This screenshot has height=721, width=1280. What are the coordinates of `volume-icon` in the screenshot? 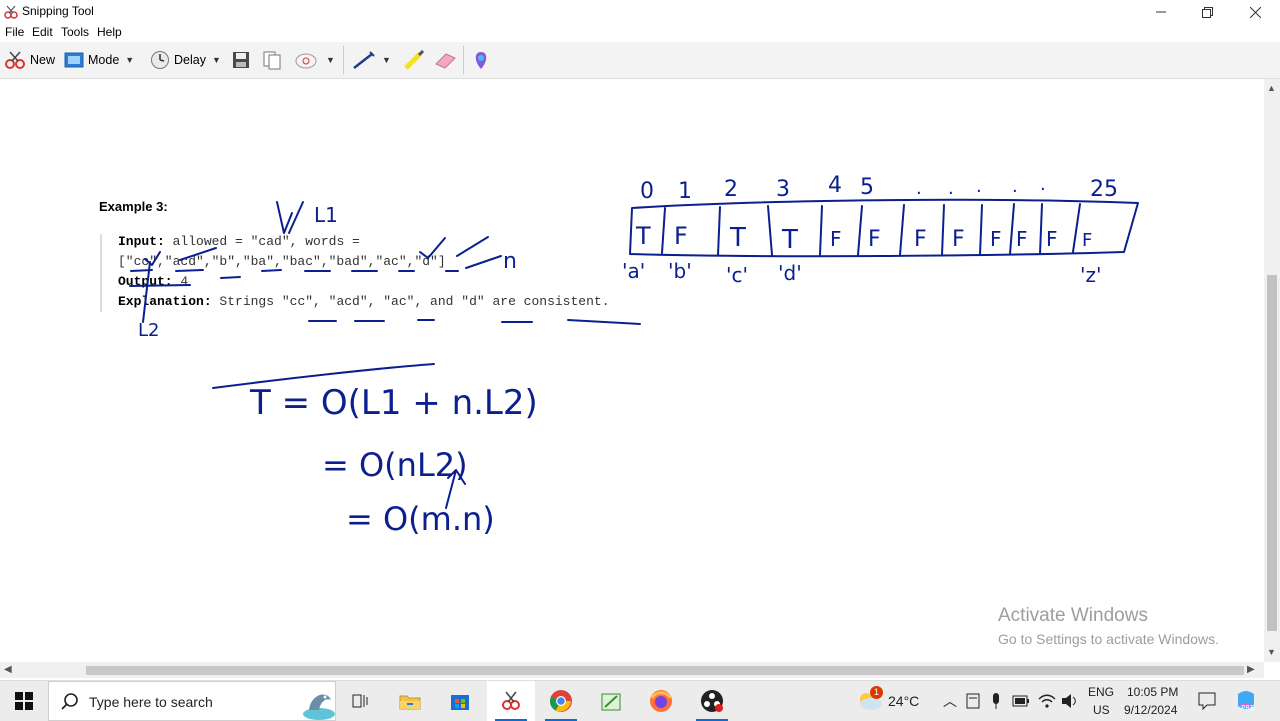 It's located at (1070, 701).